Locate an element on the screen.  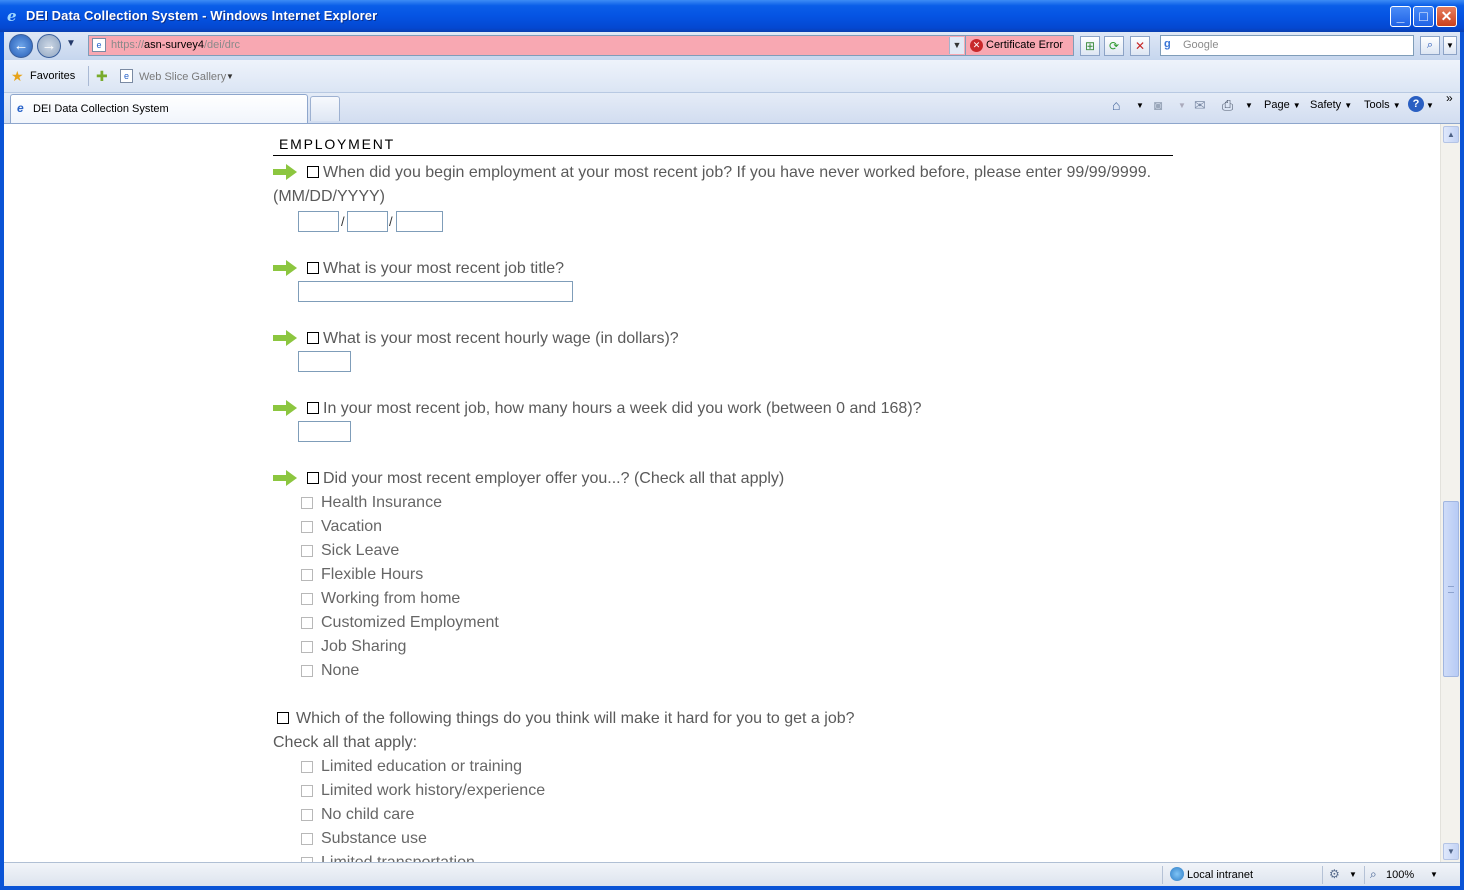
question-job-title: What is your most recent job title? is located at coordinates (723, 282).